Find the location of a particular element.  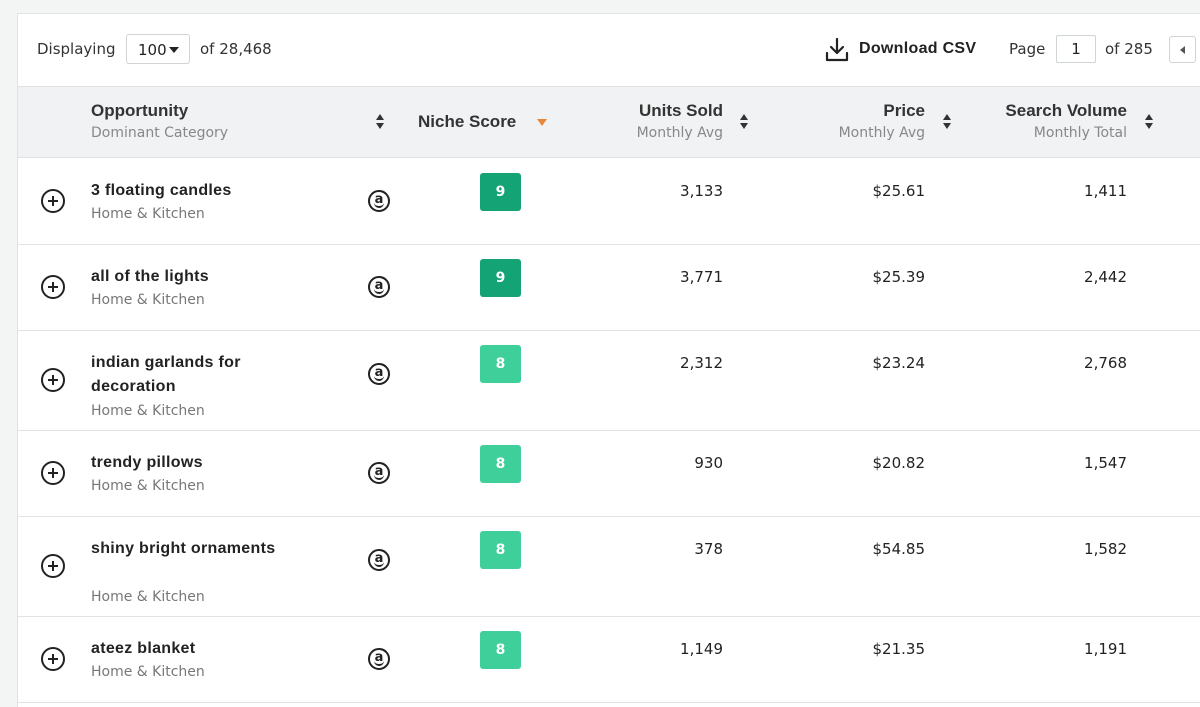

previous-page-button is located at coordinates (1182, 49).